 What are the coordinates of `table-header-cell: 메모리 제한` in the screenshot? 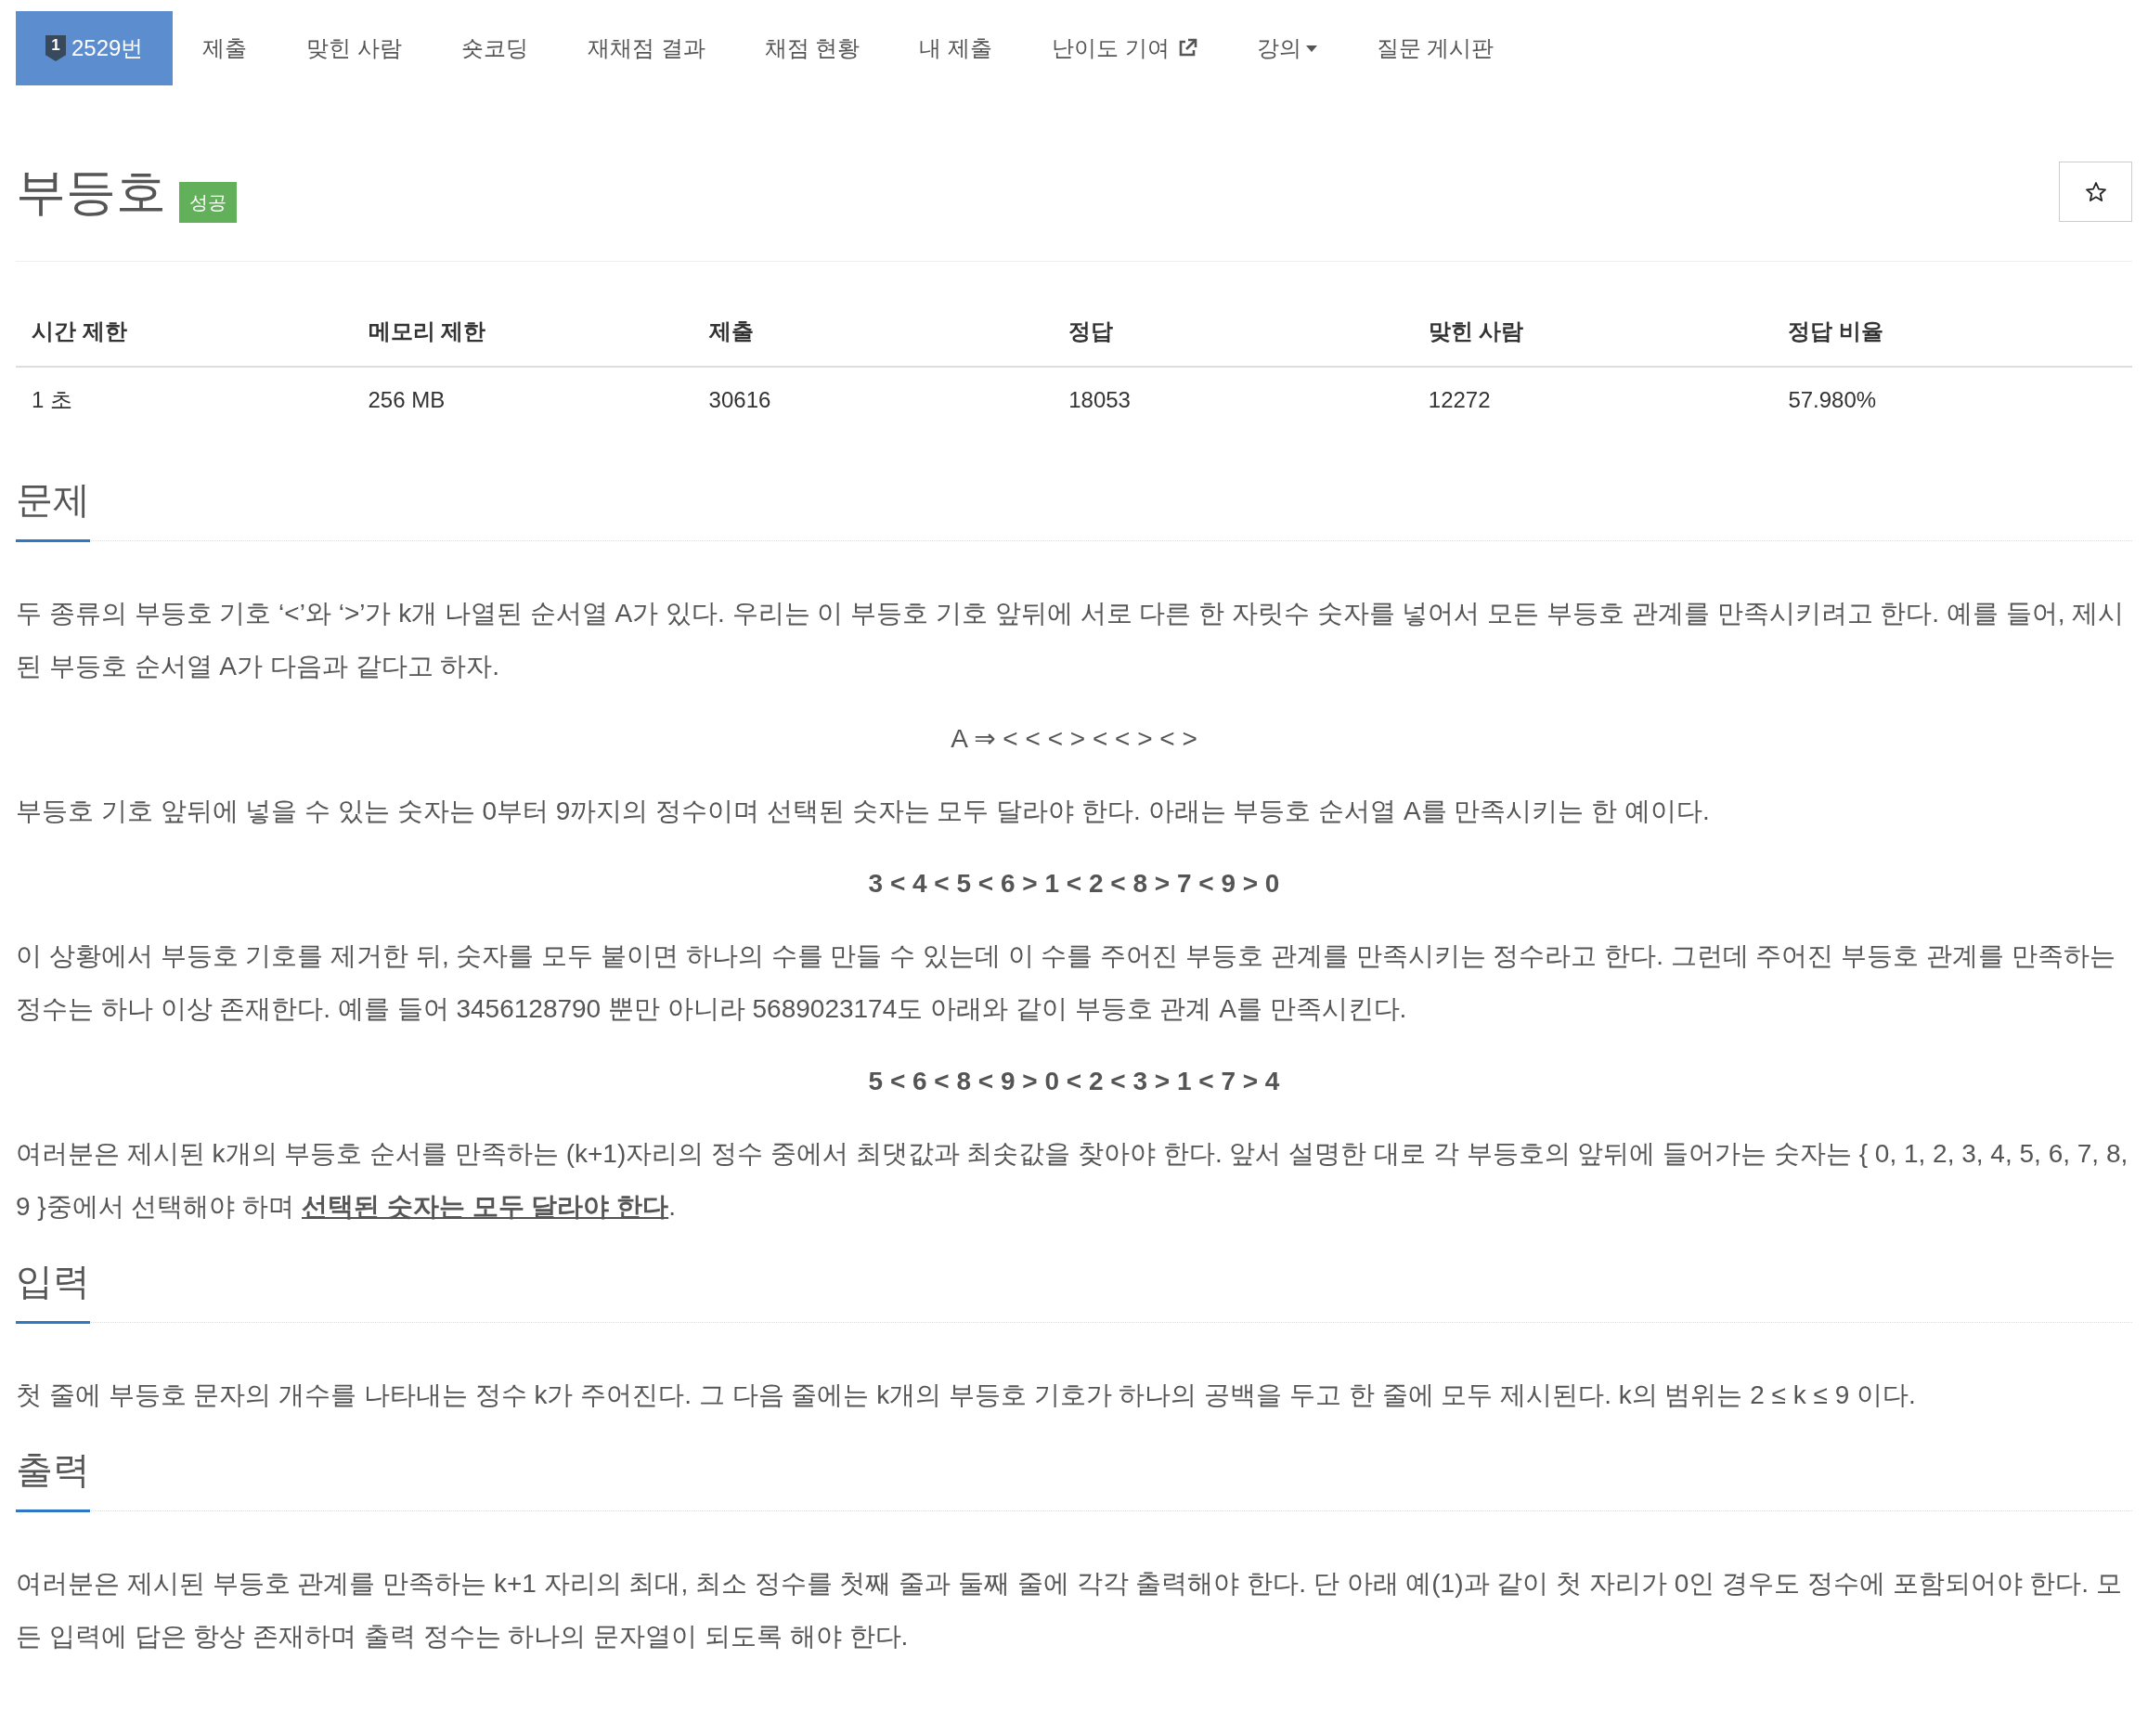 It's located at (522, 332).